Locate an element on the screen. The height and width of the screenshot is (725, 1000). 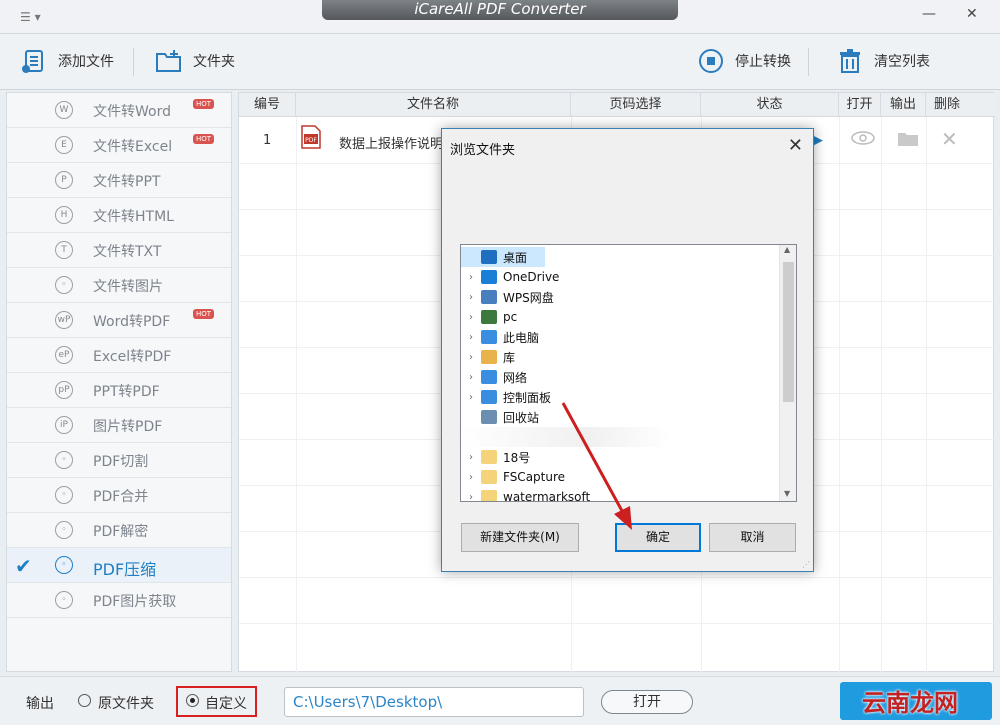
arrow-shaft is located at coordinates (595, 461).